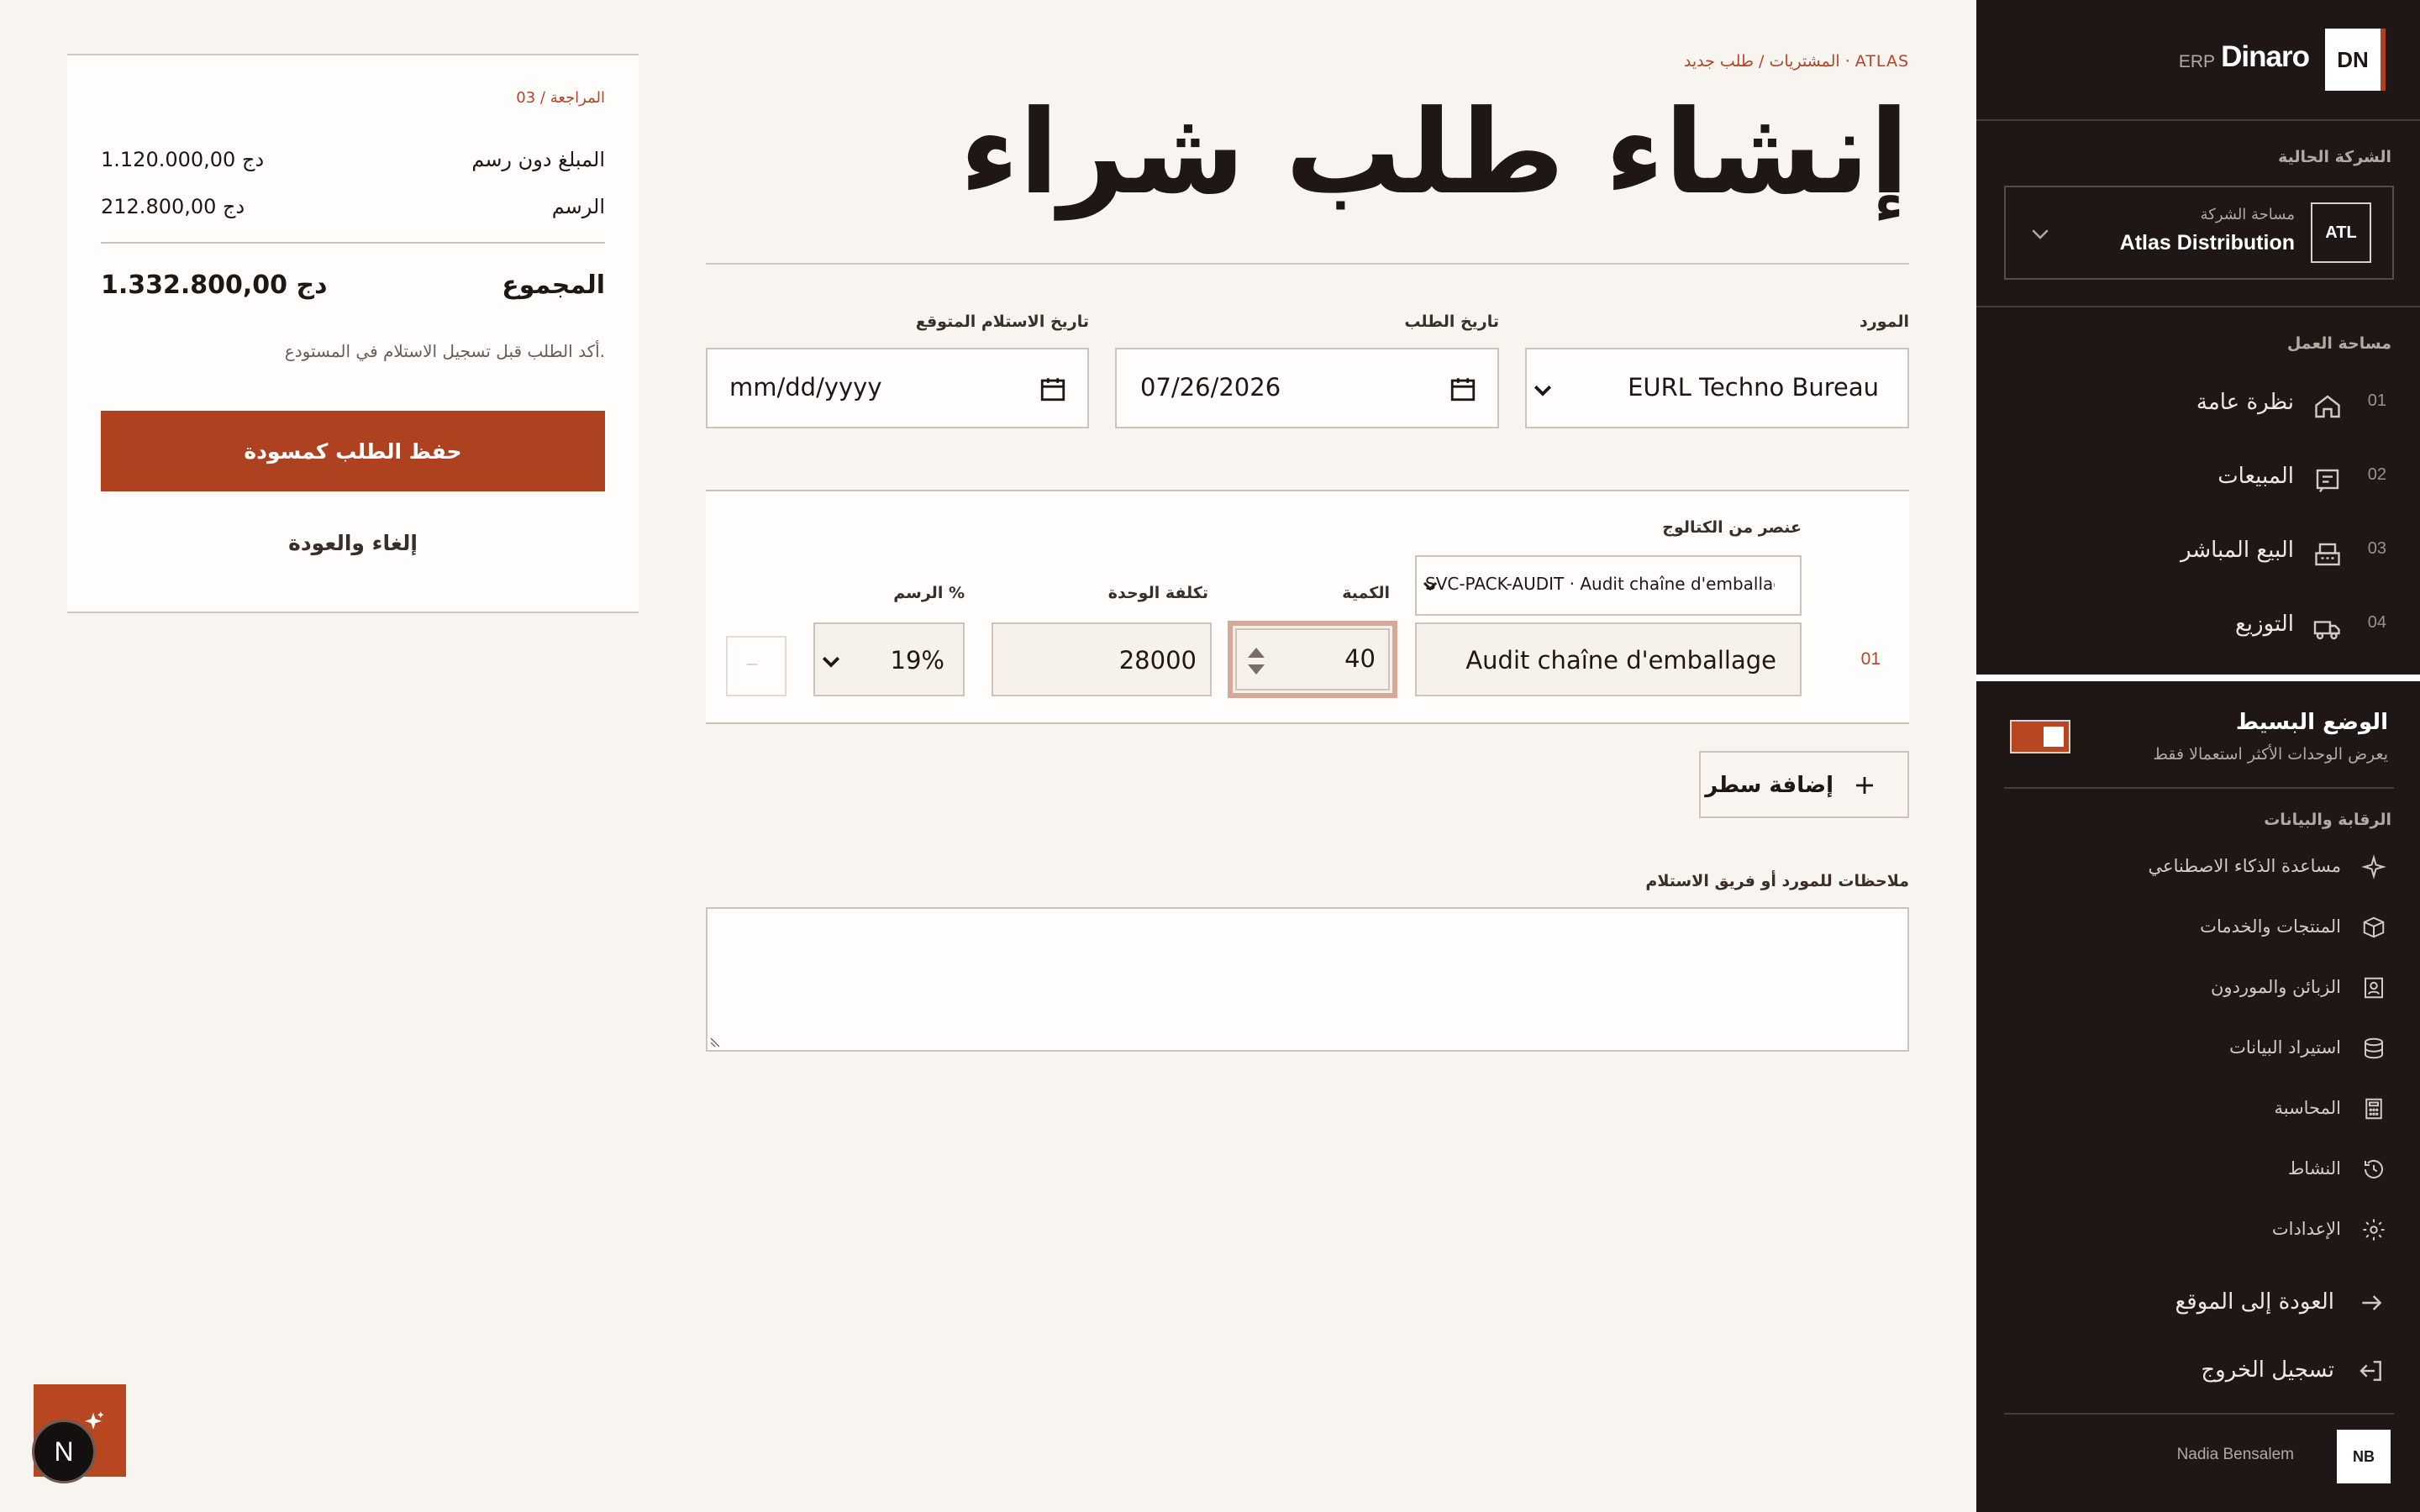  What do you see at coordinates (1307, 979) in the screenshot?
I see `notes-textarea` at bounding box center [1307, 979].